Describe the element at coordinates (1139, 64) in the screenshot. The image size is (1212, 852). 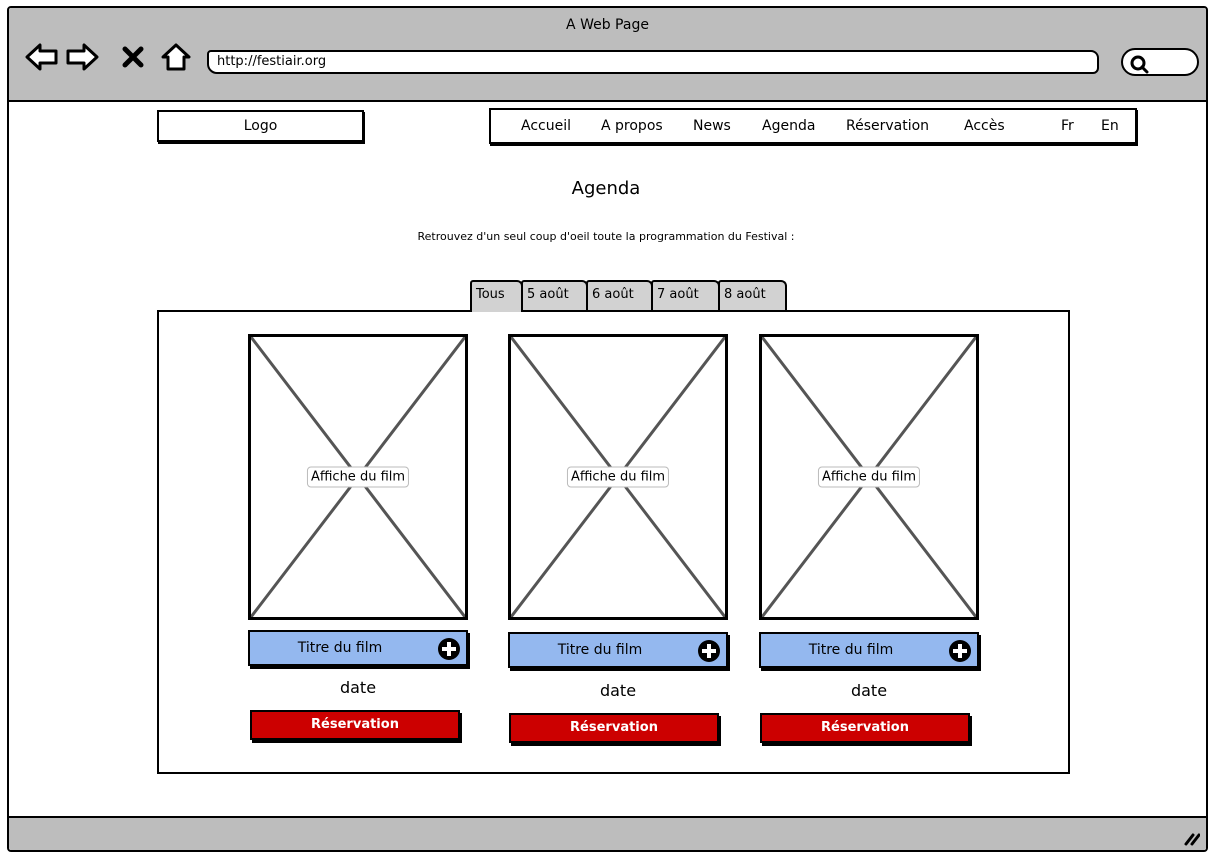
I see `search-icon` at that location.